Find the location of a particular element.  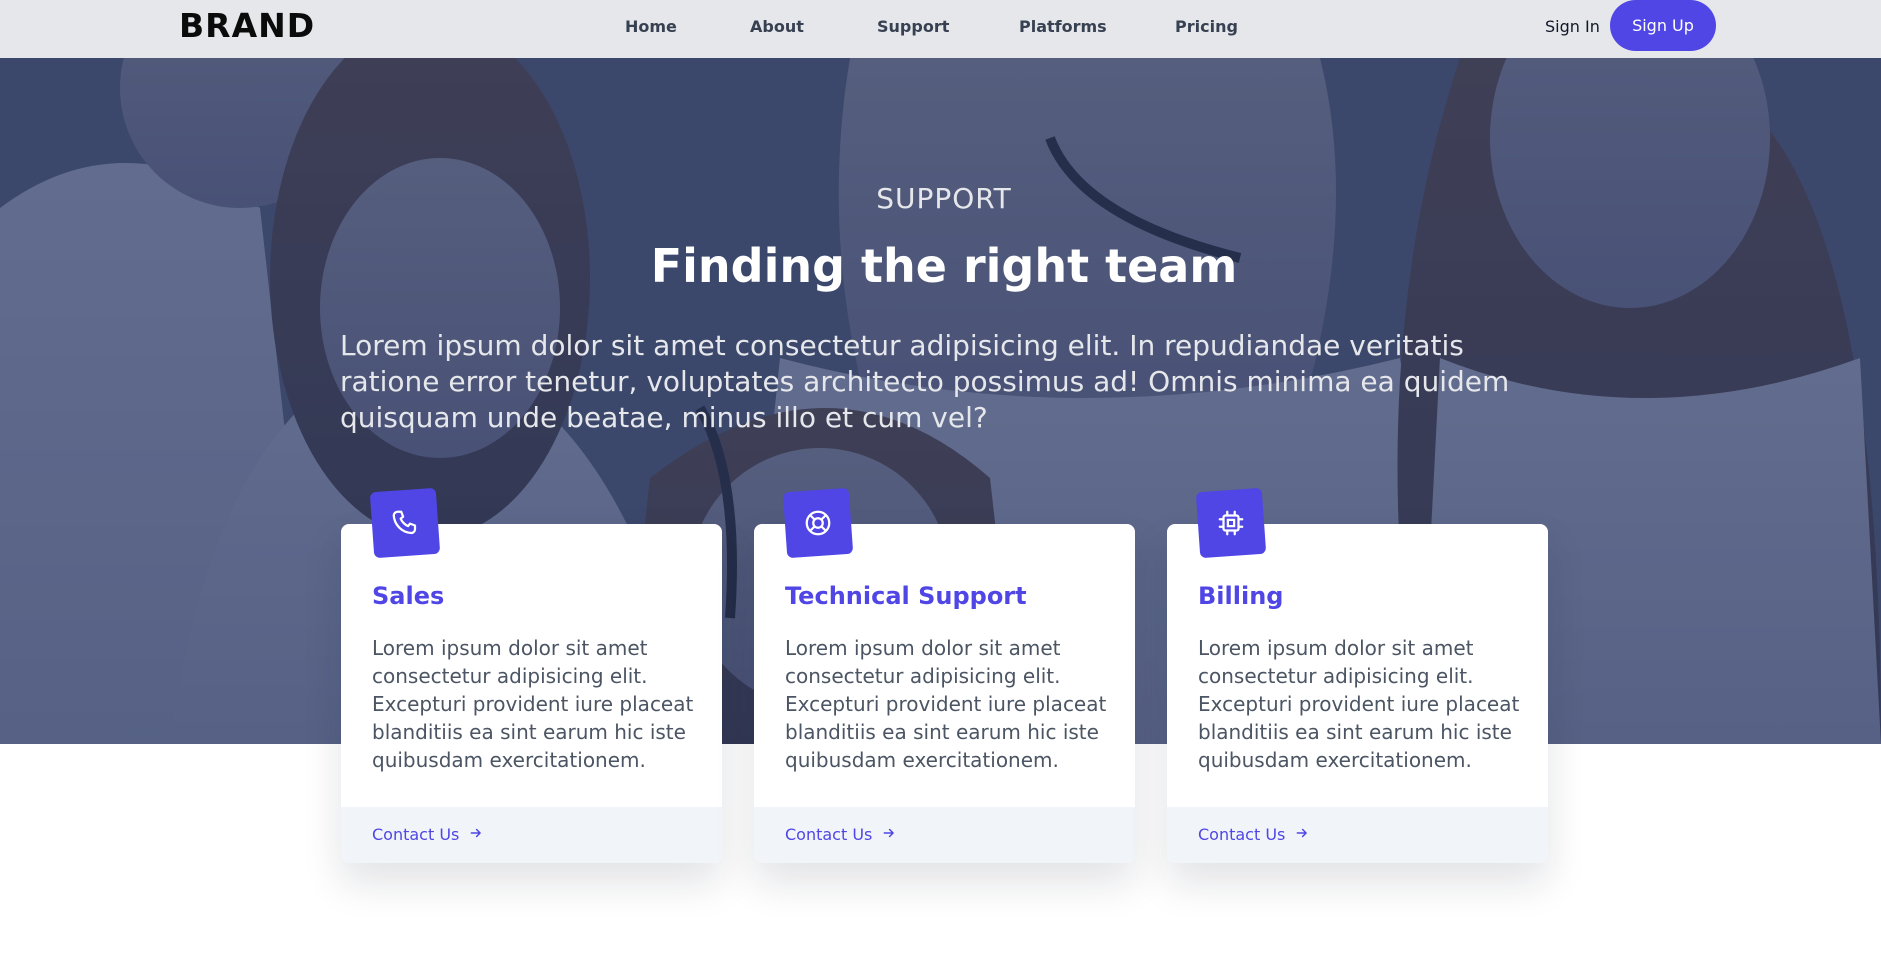

nav-link-home: Home is located at coordinates (651, 27).